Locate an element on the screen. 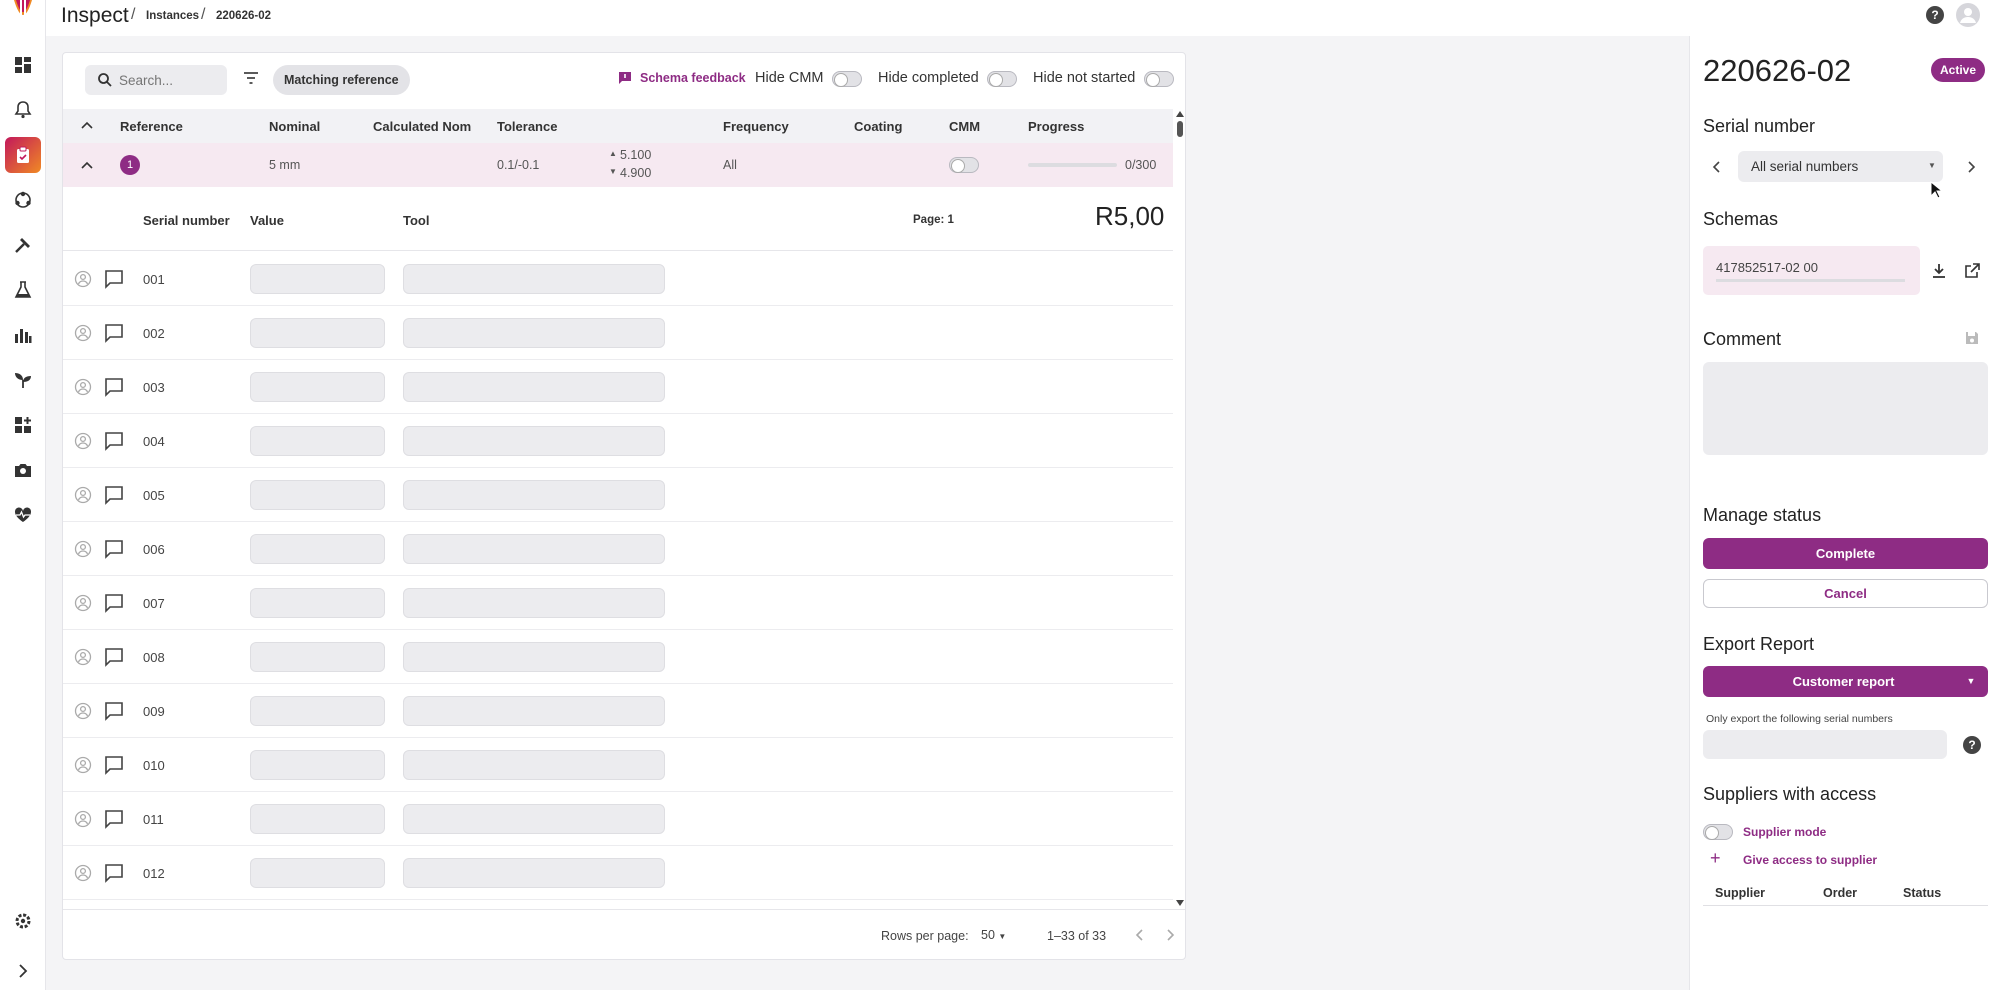 The width and height of the screenshot is (1995, 990). table-row: 007 is located at coordinates (618, 603).